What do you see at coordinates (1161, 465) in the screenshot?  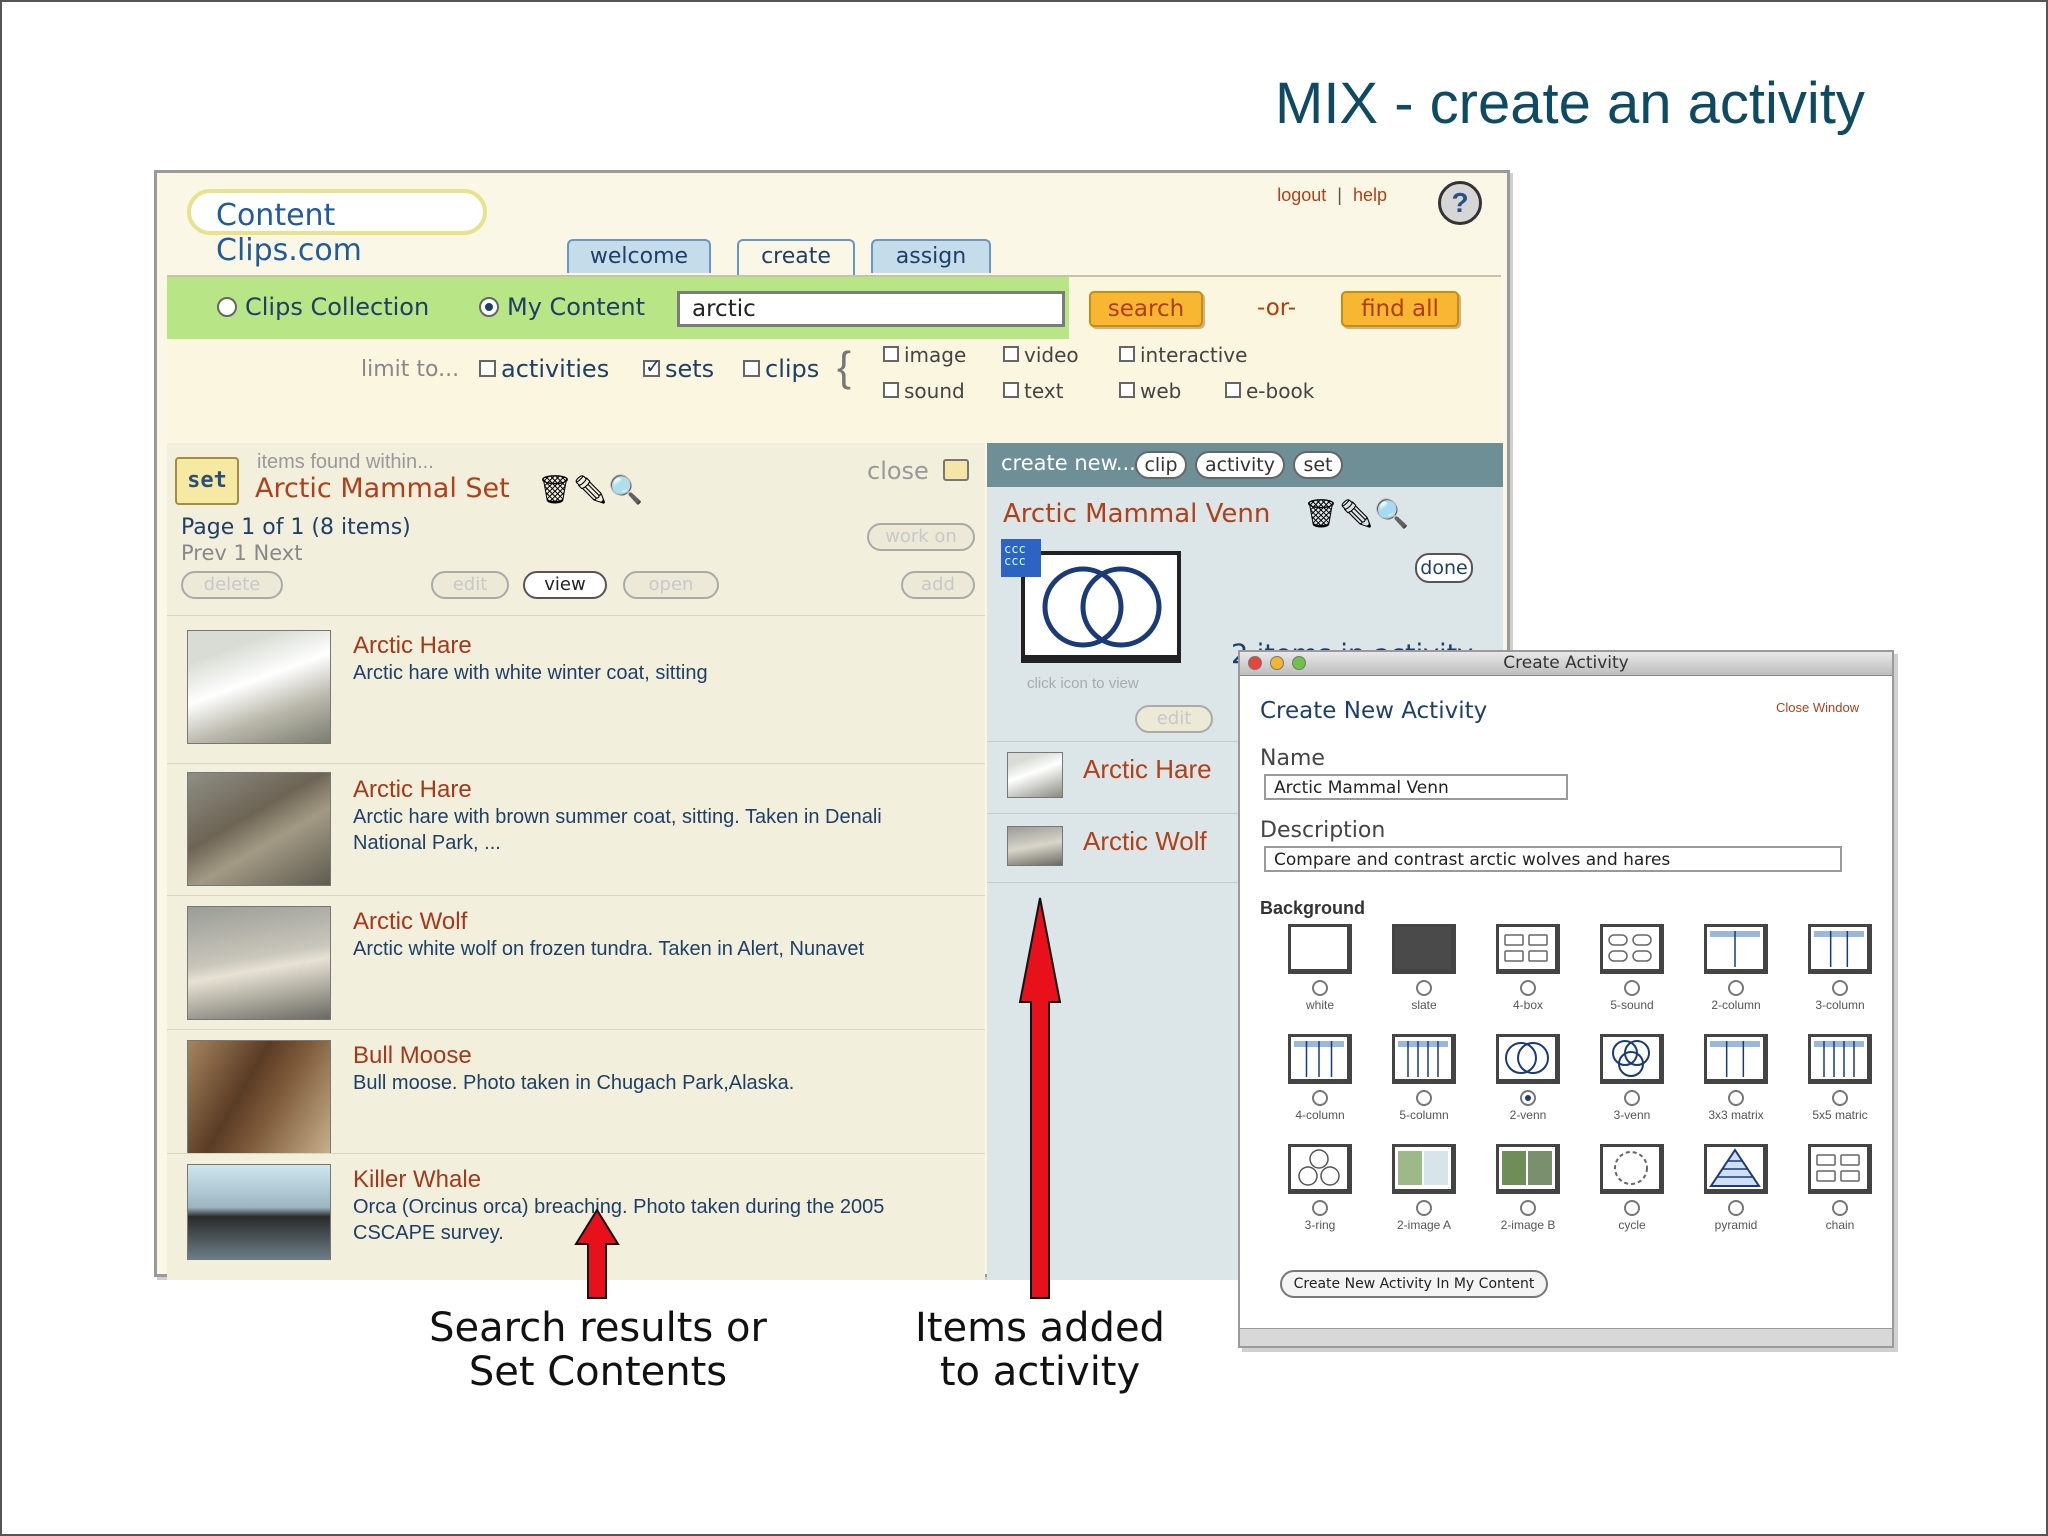 I see `create-clip-button: clip` at bounding box center [1161, 465].